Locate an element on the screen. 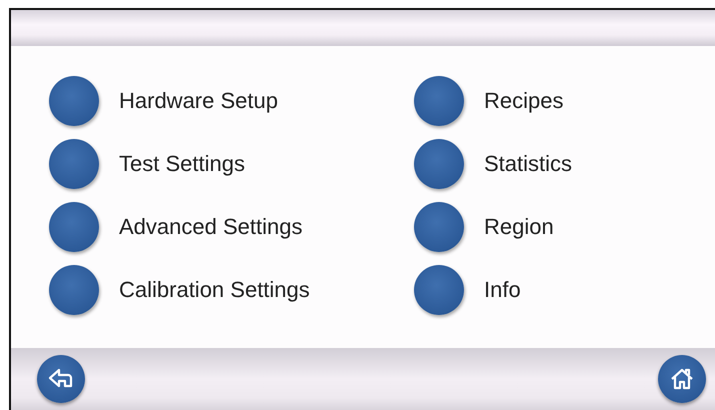 Image resolution: width=715 pixels, height=410 pixels. back-arrow-icon is located at coordinates (61, 379).